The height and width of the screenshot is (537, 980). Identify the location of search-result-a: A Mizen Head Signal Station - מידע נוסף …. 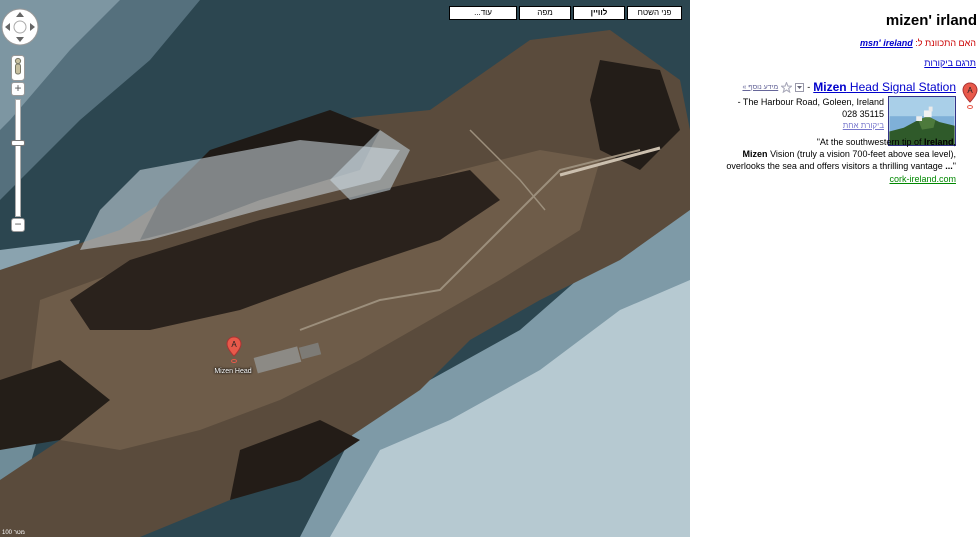
(835, 135).